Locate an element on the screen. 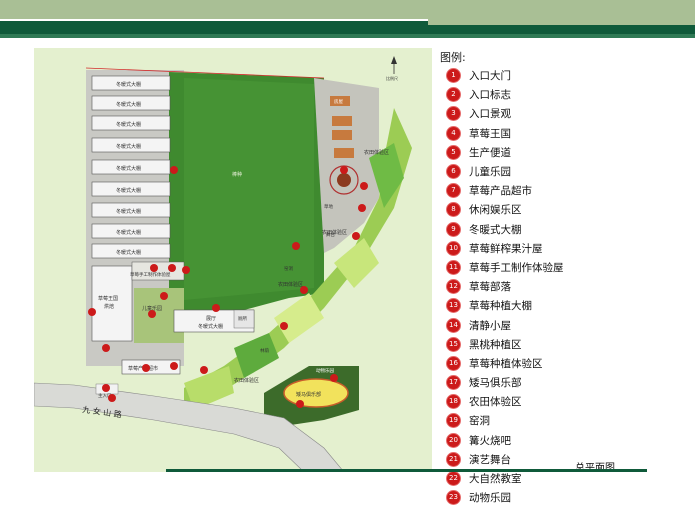 The image size is (695, 507). greenhouse-label-2: 冬暖式大棚 is located at coordinates (128, 104).